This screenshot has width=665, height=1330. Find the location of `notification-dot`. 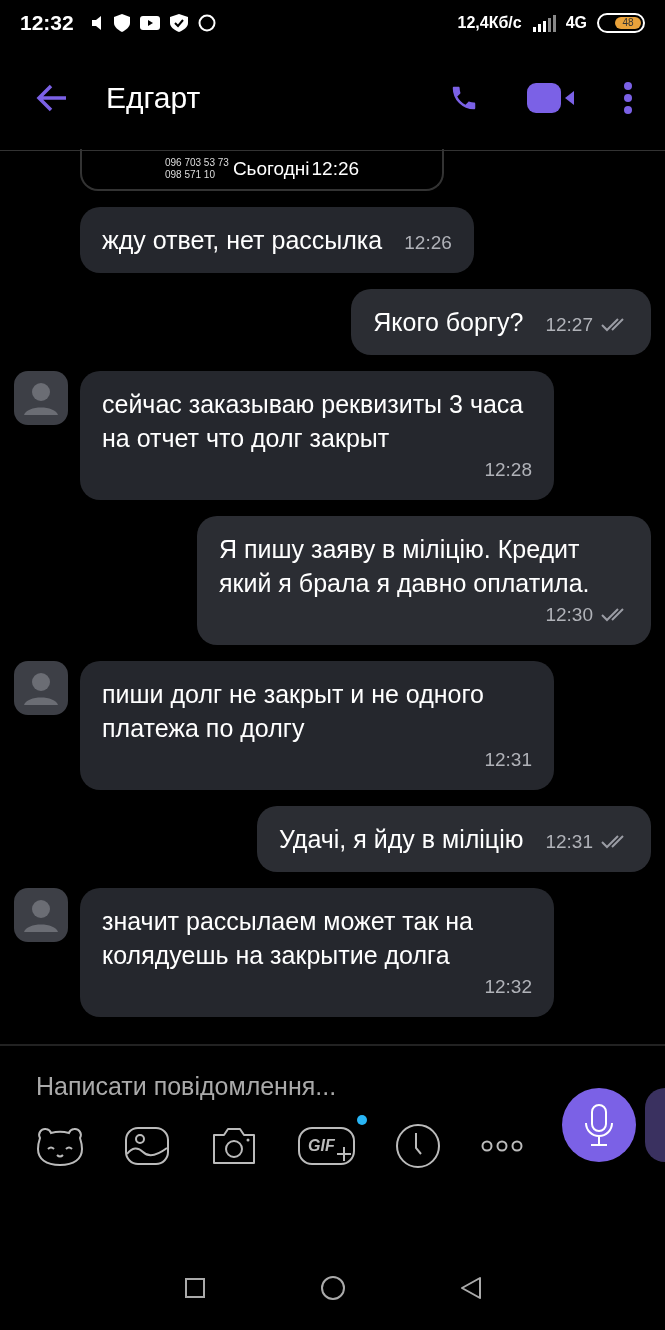

notification-dot is located at coordinates (361, 1120).